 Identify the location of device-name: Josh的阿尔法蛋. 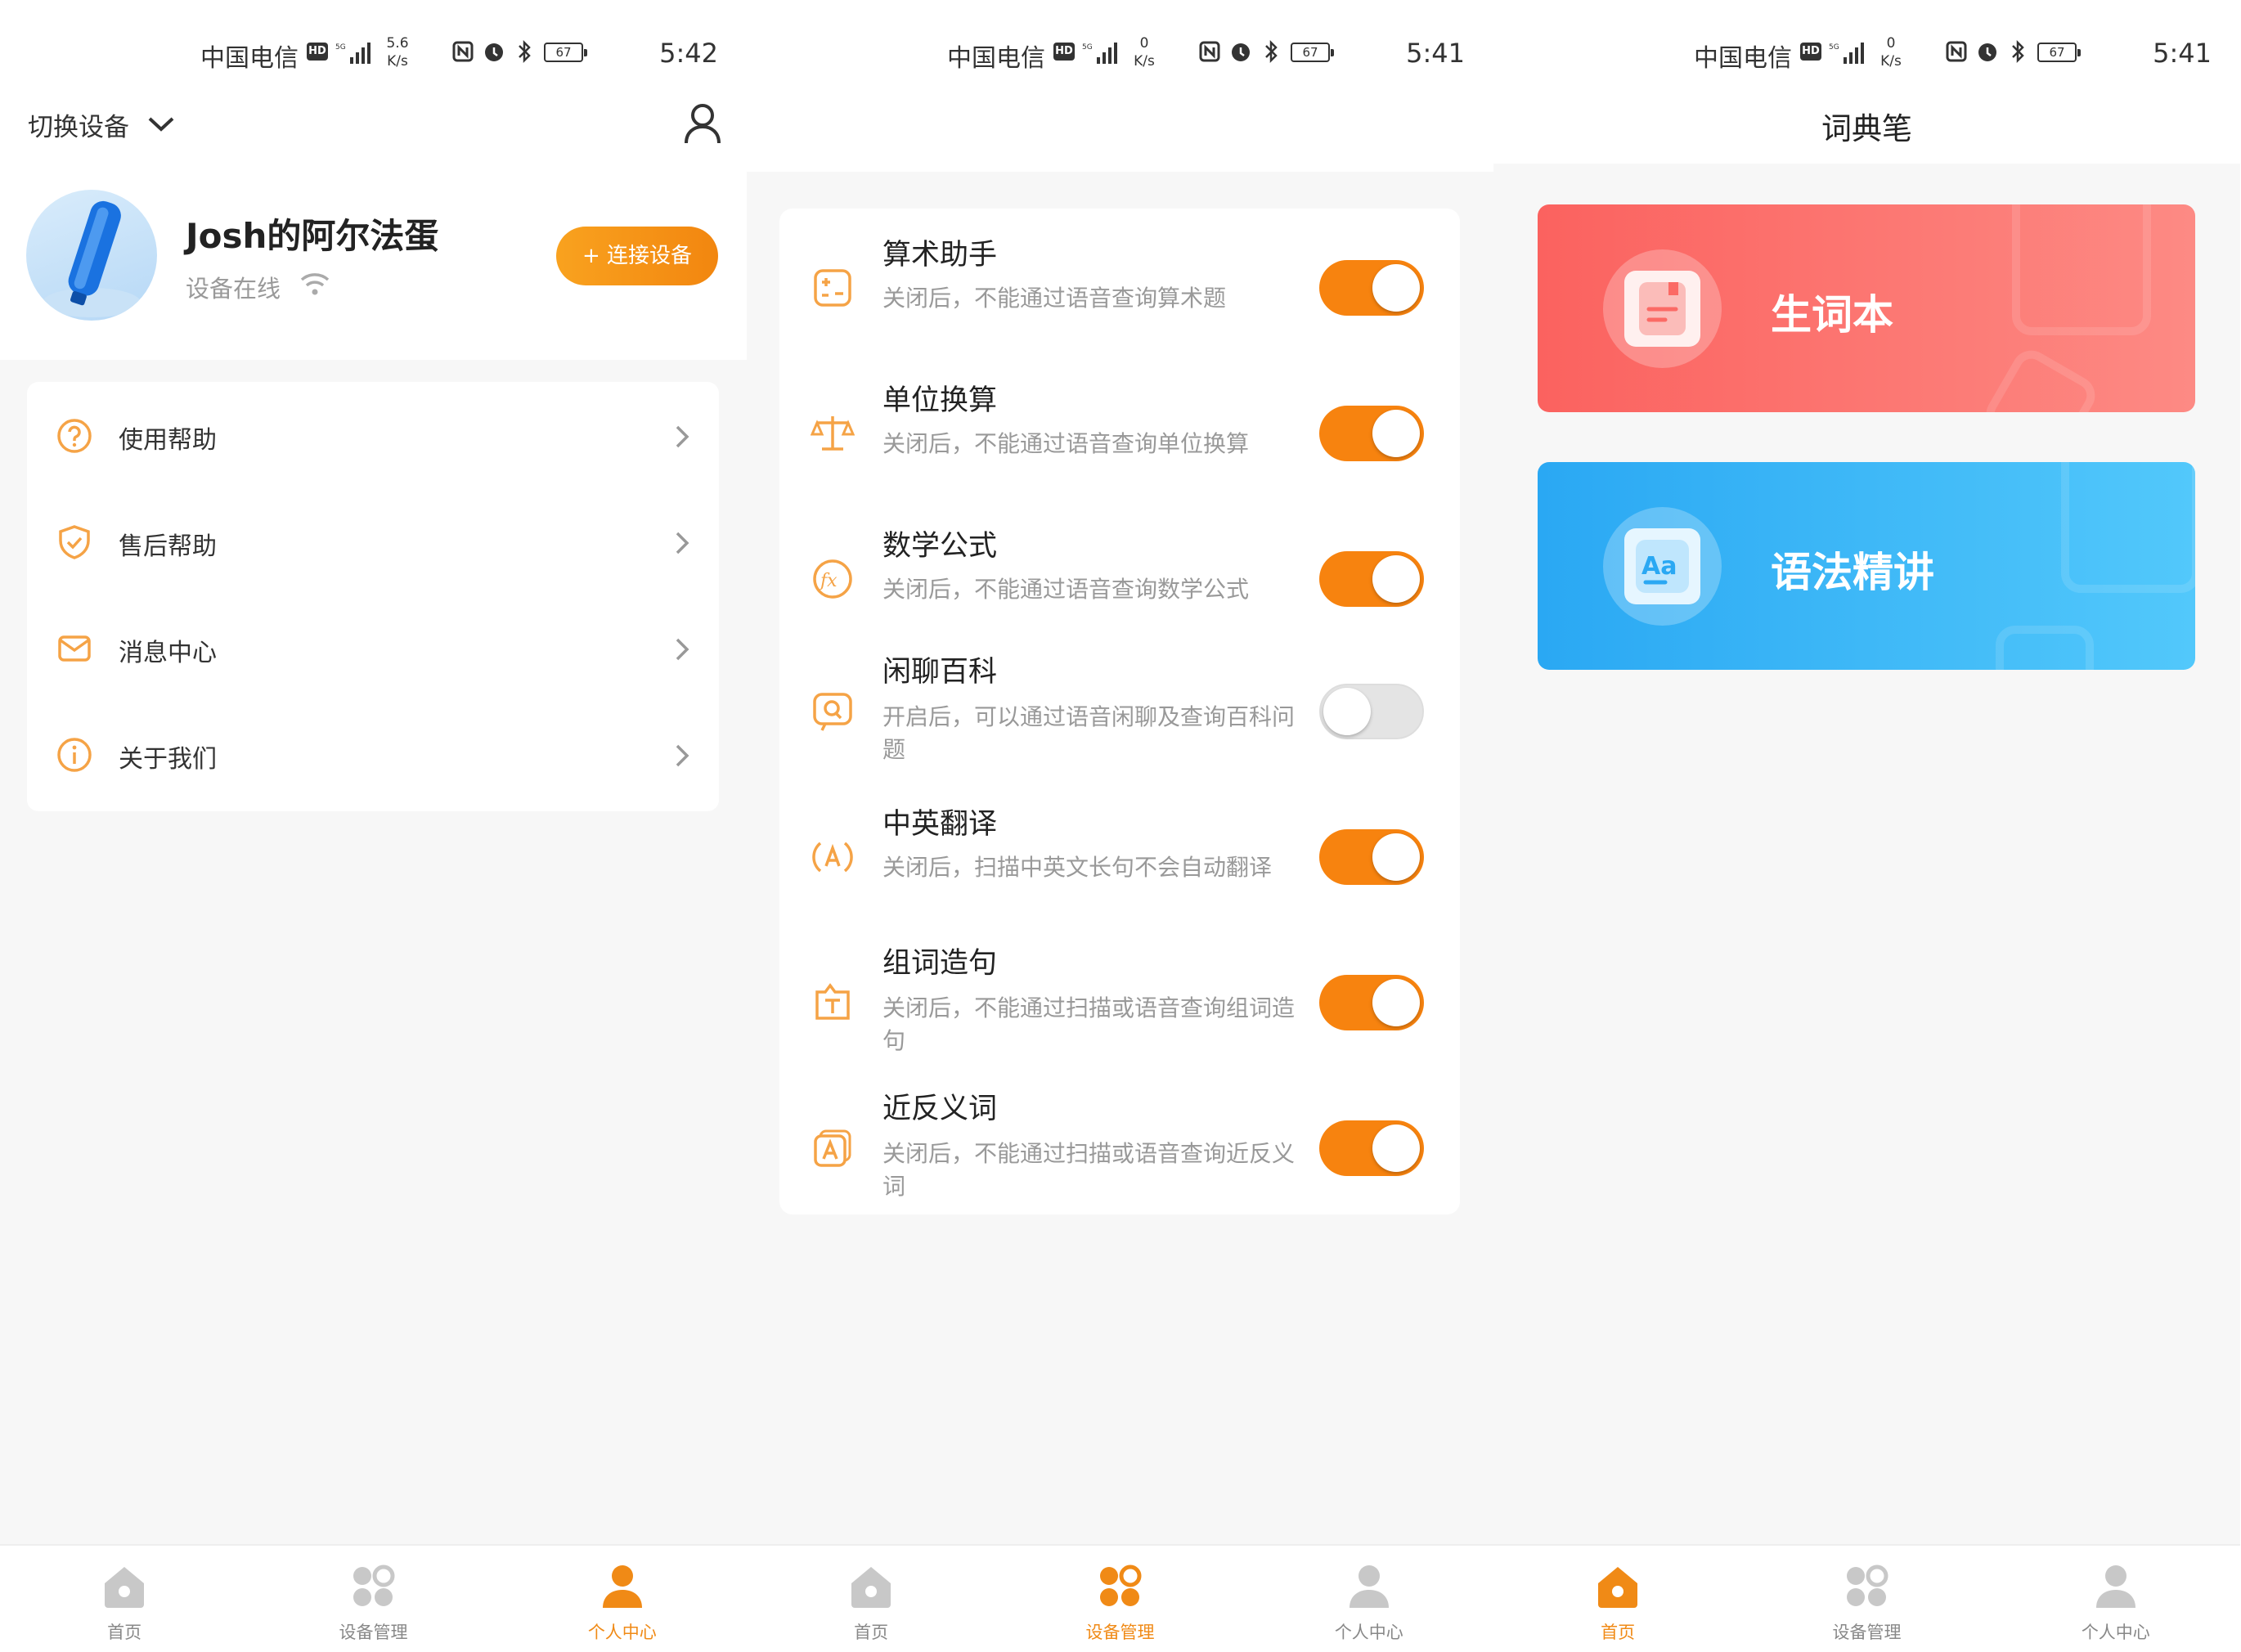
(312, 236).